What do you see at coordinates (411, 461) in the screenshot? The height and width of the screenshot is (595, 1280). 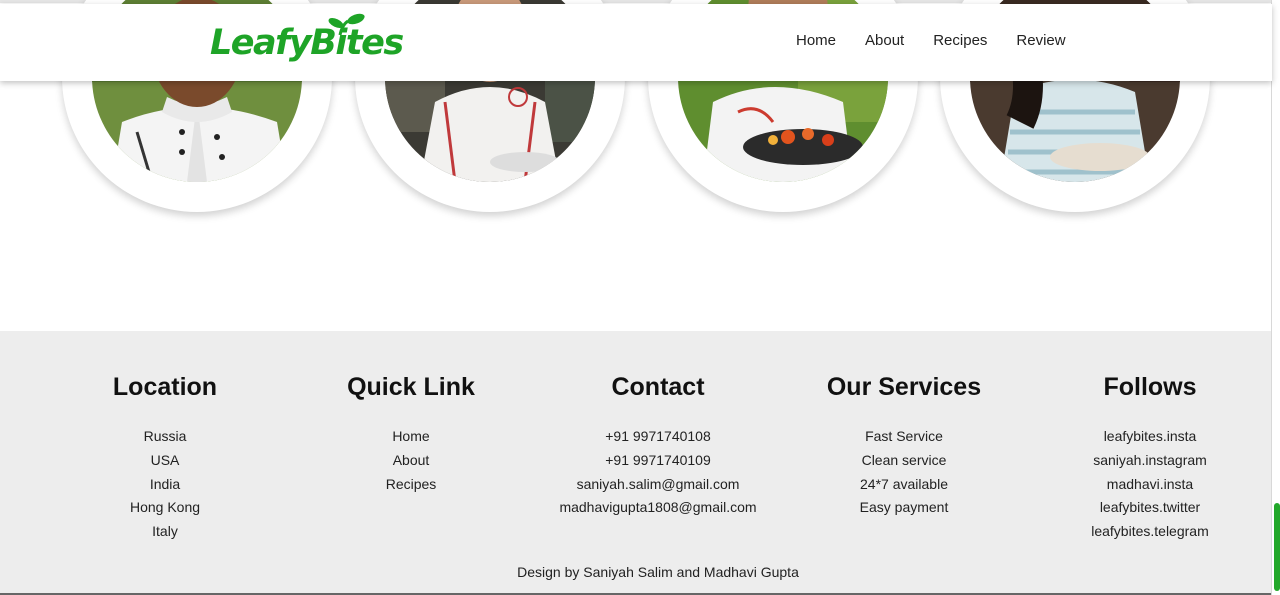 I see `quick-link-about: About` at bounding box center [411, 461].